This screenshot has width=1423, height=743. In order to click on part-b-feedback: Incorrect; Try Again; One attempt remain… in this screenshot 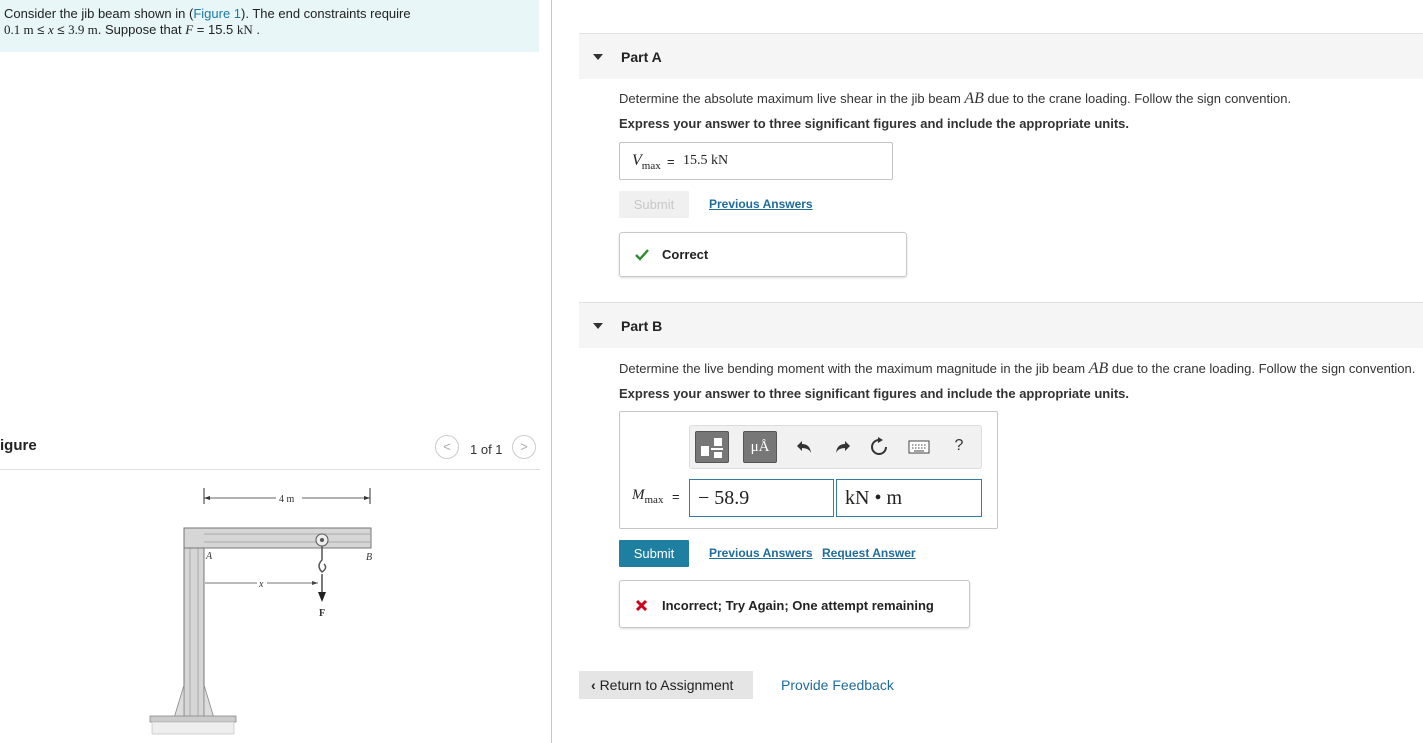, I will do `click(794, 604)`.